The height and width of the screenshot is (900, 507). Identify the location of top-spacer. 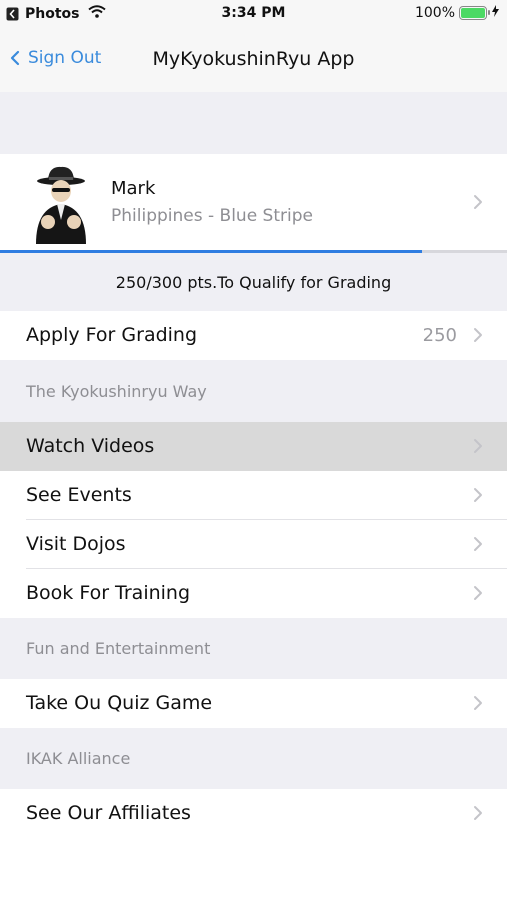
(253, 123).